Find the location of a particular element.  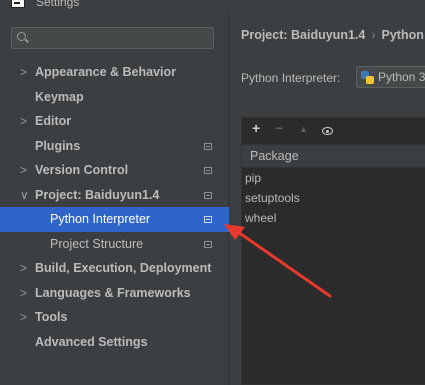

sidebar-item-languages: > Languages & Frameworks is located at coordinates (114, 293).